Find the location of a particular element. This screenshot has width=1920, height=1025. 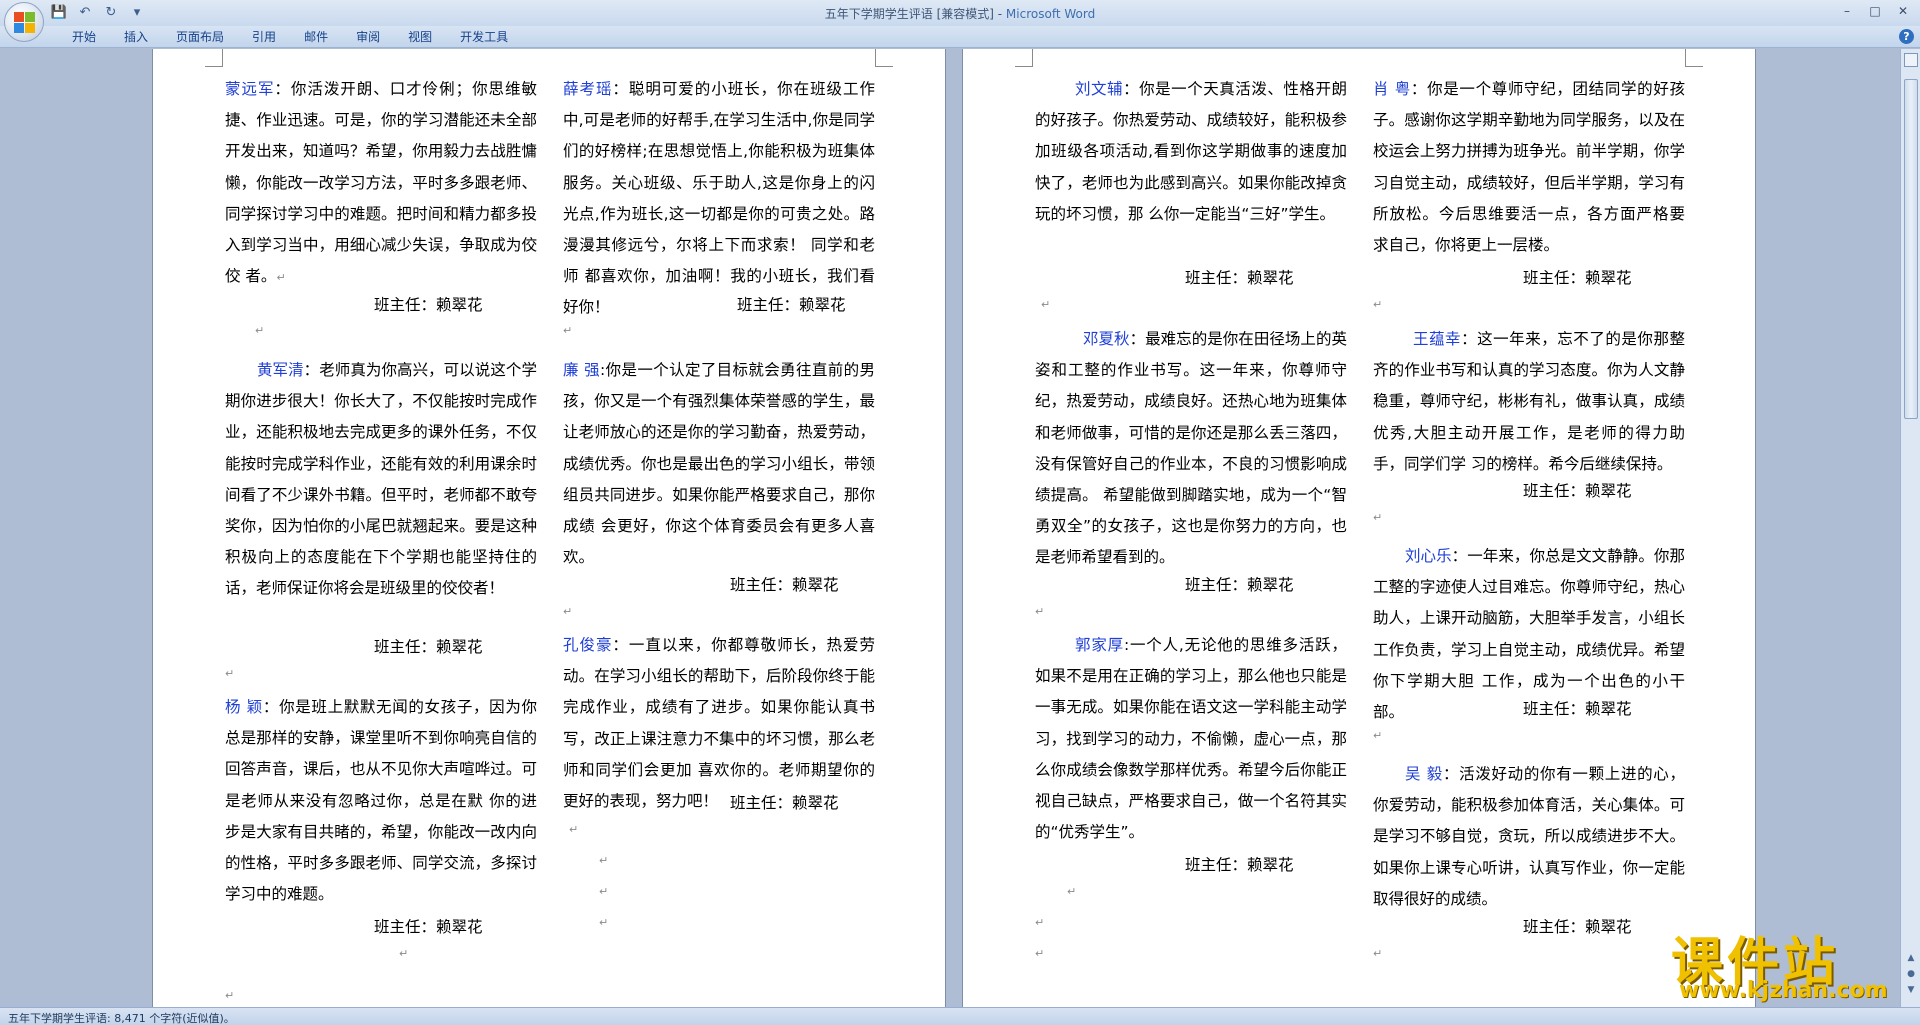

next-page-icon: ▼ is located at coordinates (1911, 990).